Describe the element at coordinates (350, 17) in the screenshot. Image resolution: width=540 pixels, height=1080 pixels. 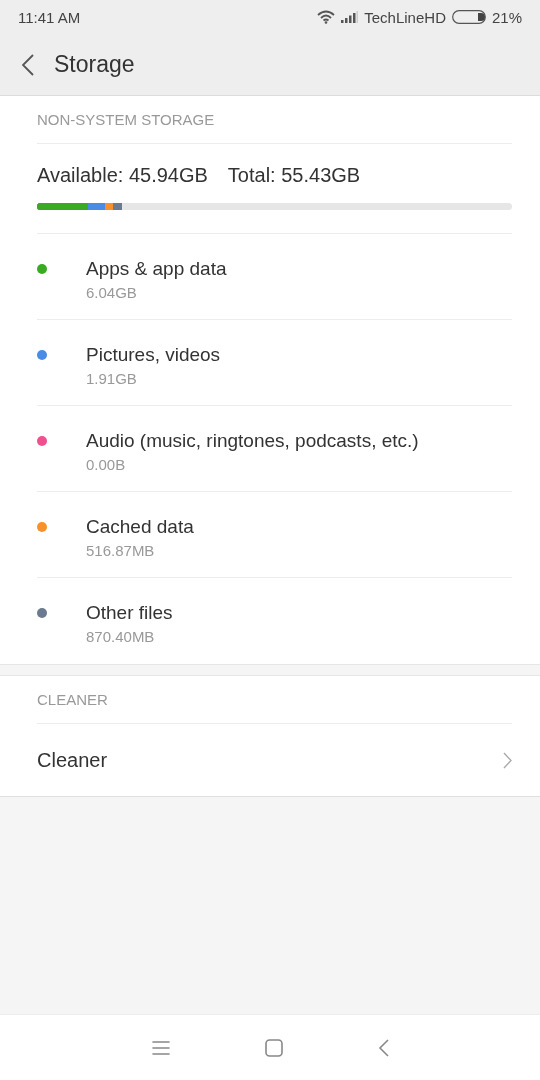
I see `signal-icon` at that location.